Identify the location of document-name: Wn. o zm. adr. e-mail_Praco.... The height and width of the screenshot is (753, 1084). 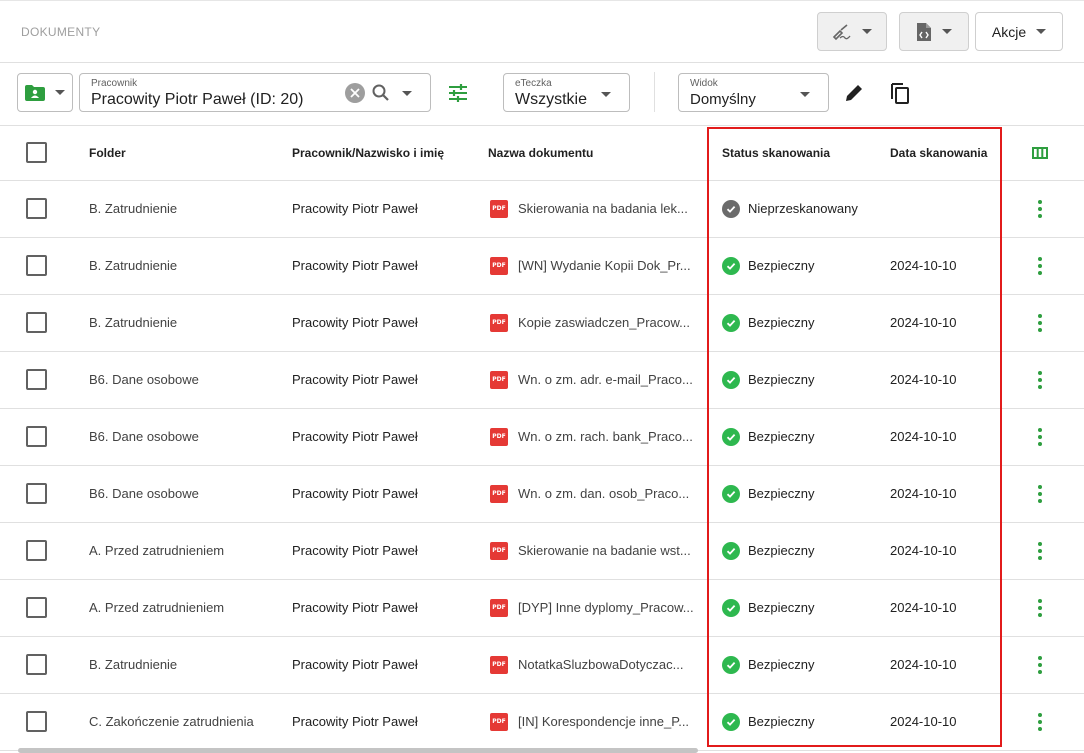
(605, 379).